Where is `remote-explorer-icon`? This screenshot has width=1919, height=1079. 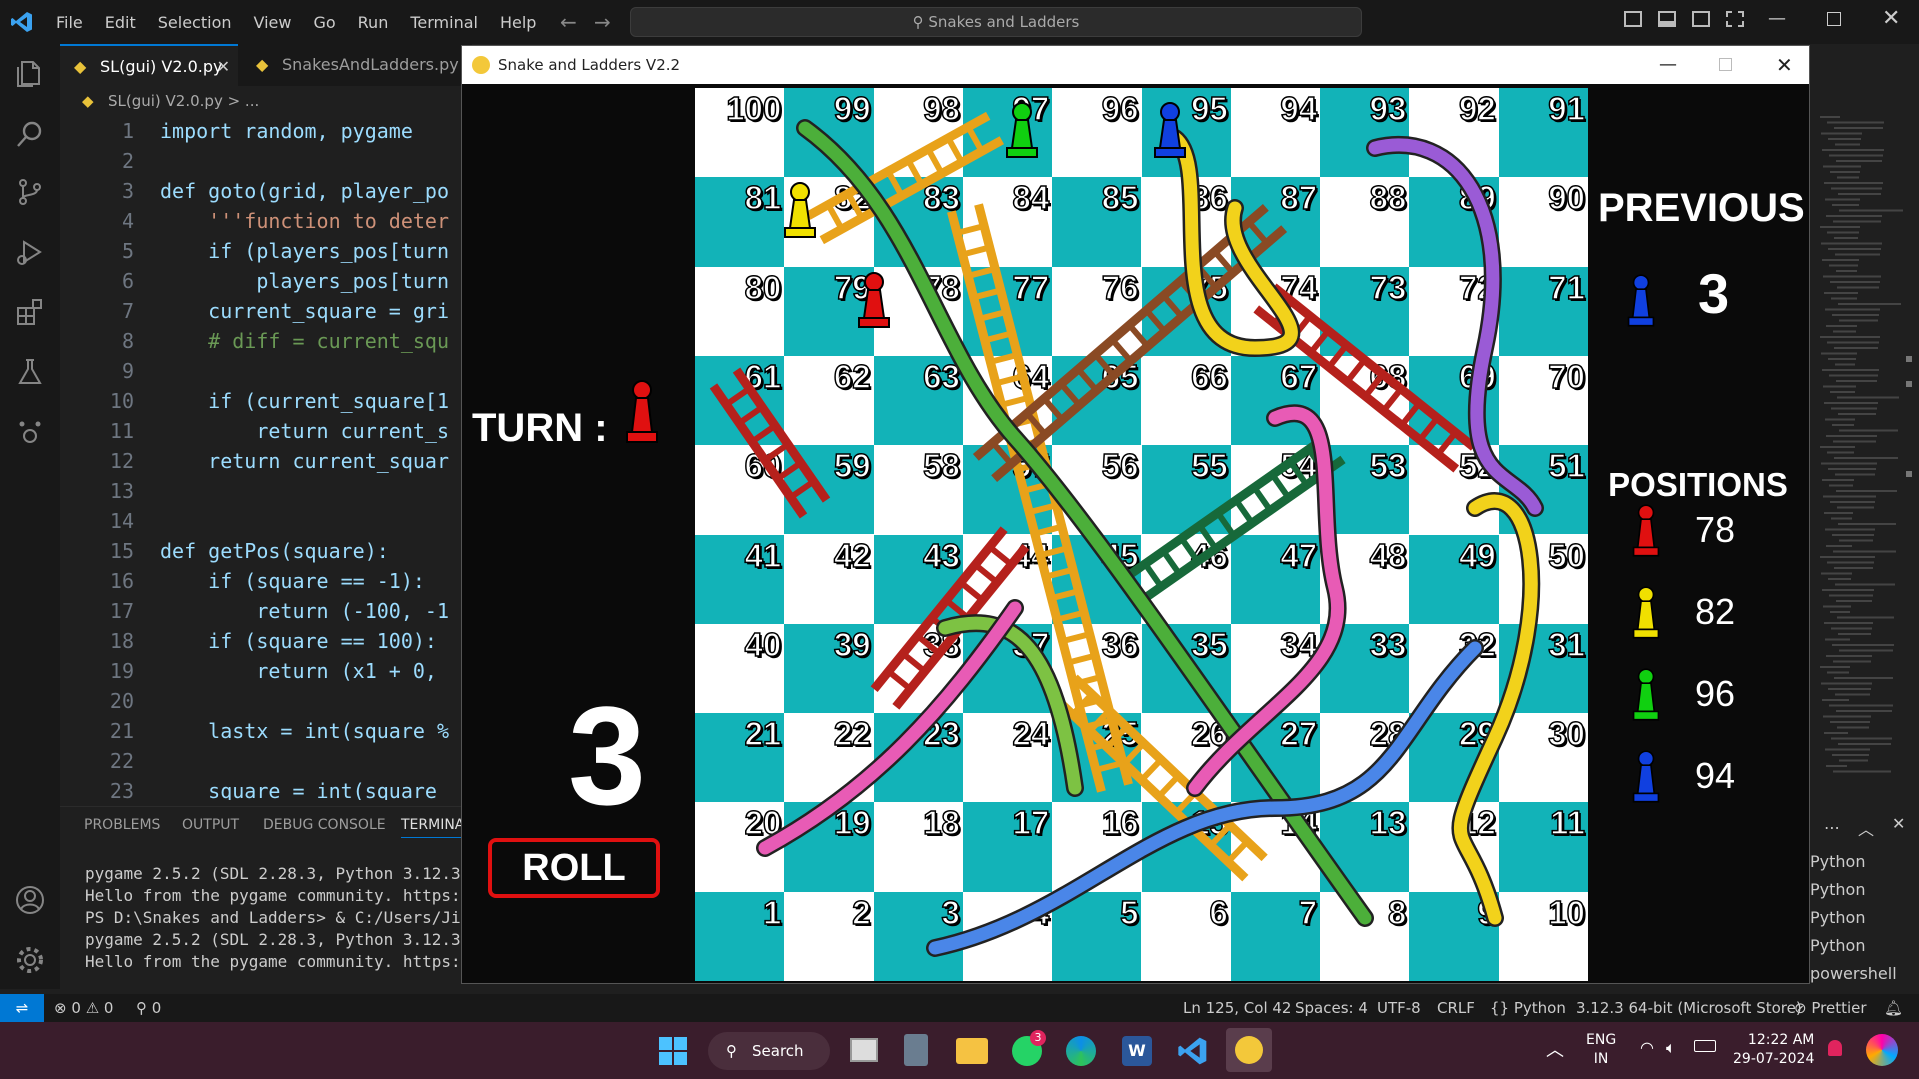 remote-explorer-icon is located at coordinates (30, 432).